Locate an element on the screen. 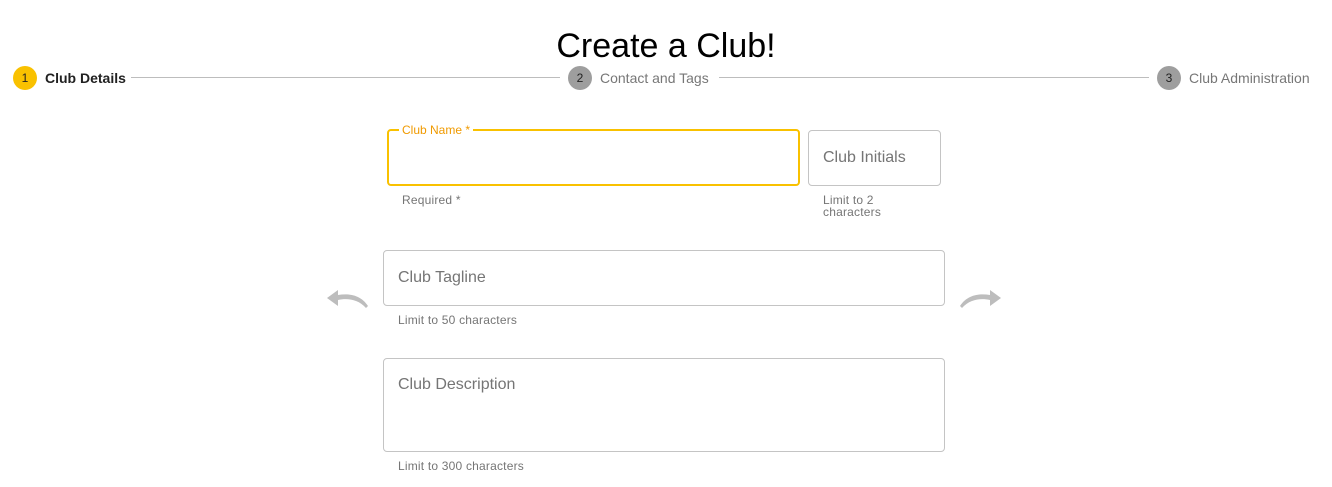  club-name-label: Club Name * is located at coordinates (436, 130).